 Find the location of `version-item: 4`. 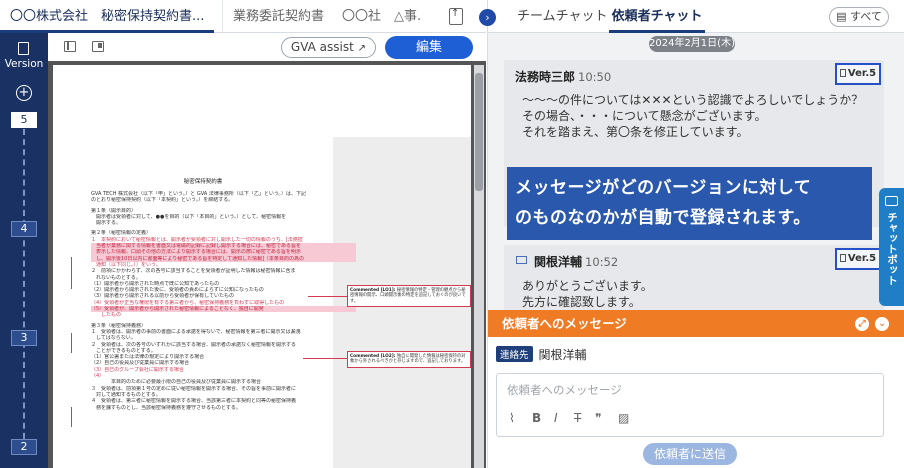

version-item: 4 is located at coordinates (24, 229).